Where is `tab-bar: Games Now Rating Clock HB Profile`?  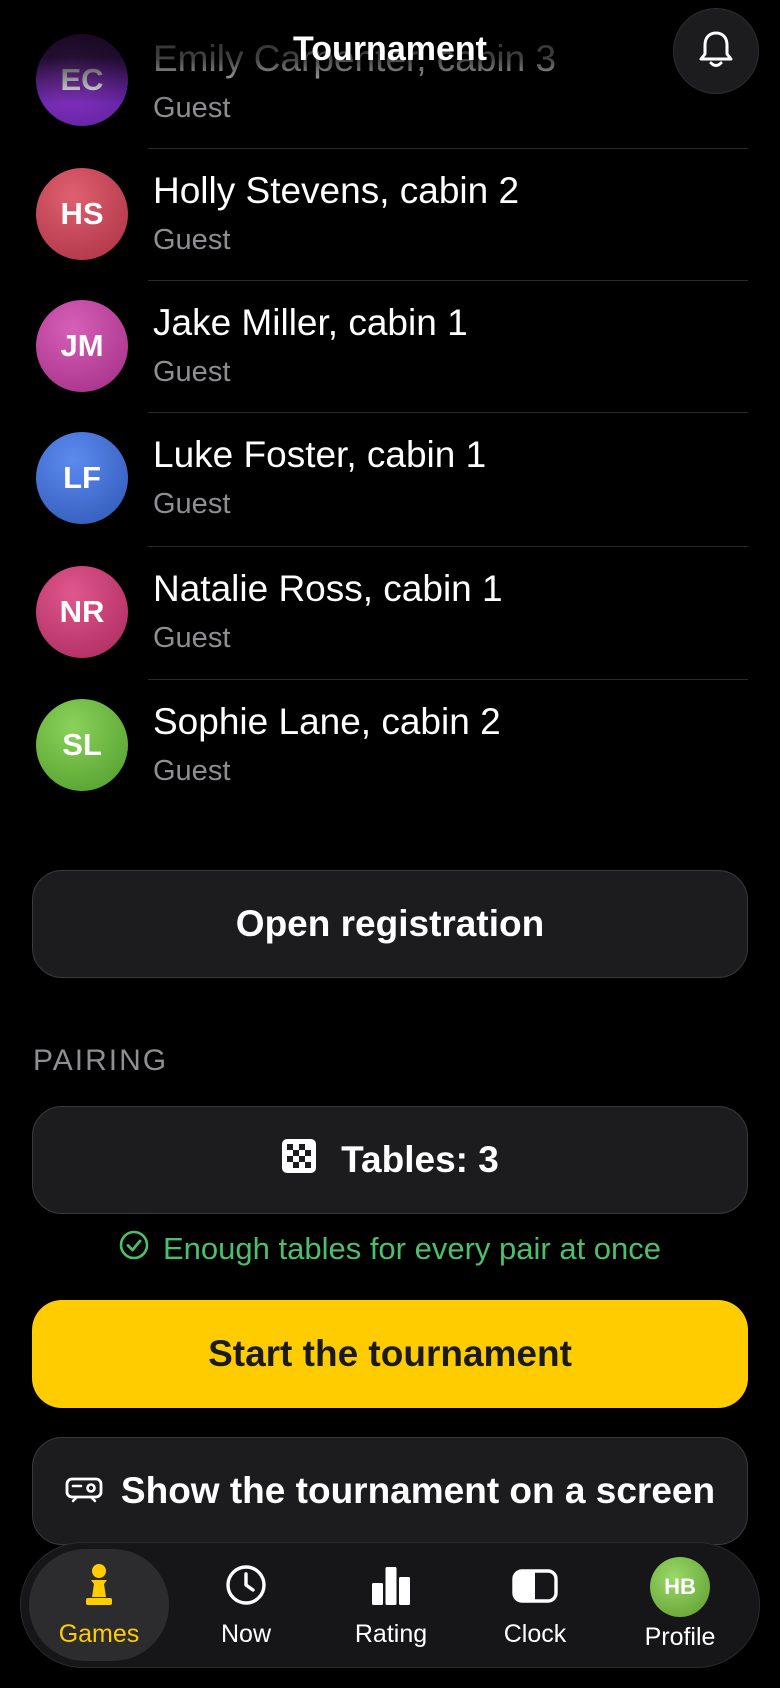
tab-bar: Games Now Rating Clock HB Profile is located at coordinates (390, 1605).